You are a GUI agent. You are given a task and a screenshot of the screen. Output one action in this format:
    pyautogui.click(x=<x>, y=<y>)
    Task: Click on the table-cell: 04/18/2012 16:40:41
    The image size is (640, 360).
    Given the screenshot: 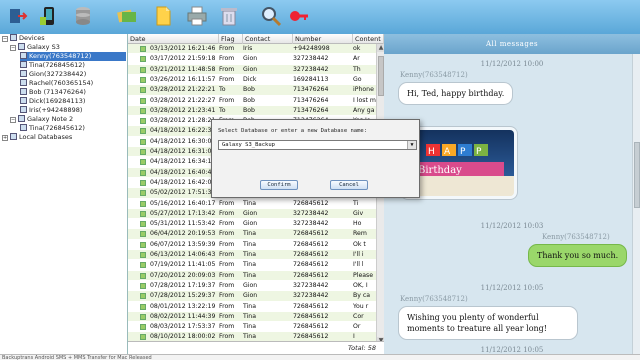 What is the action you would take?
    pyautogui.click(x=183, y=172)
    